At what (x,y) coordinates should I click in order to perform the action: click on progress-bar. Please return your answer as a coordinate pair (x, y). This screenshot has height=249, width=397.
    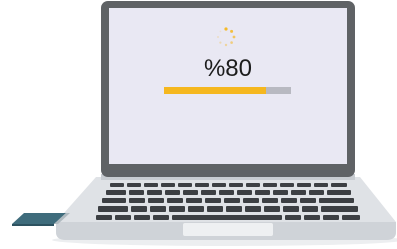
    Looking at the image, I should click on (227, 90).